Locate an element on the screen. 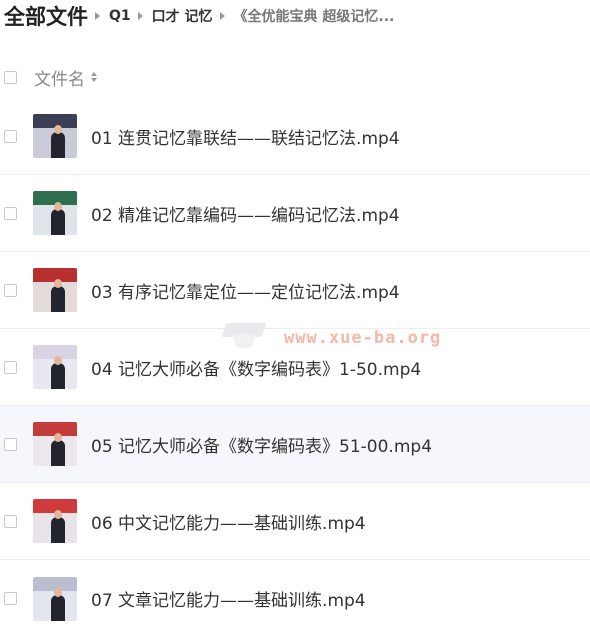  file-name: 07 文章记忆能力——基础训练.mp4 is located at coordinates (228, 598).